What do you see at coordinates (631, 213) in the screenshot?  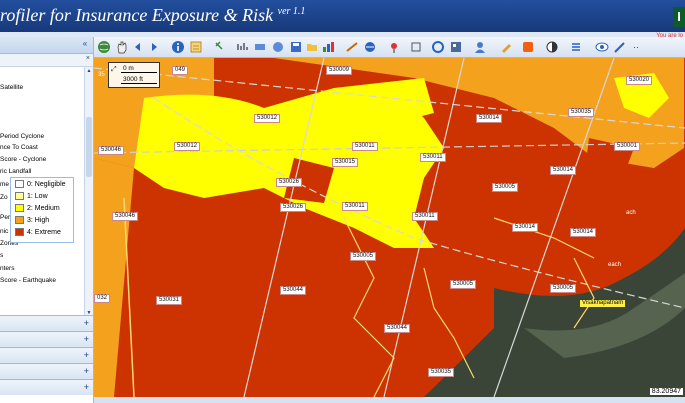 I see `map-side-text: ach` at bounding box center [631, 213].